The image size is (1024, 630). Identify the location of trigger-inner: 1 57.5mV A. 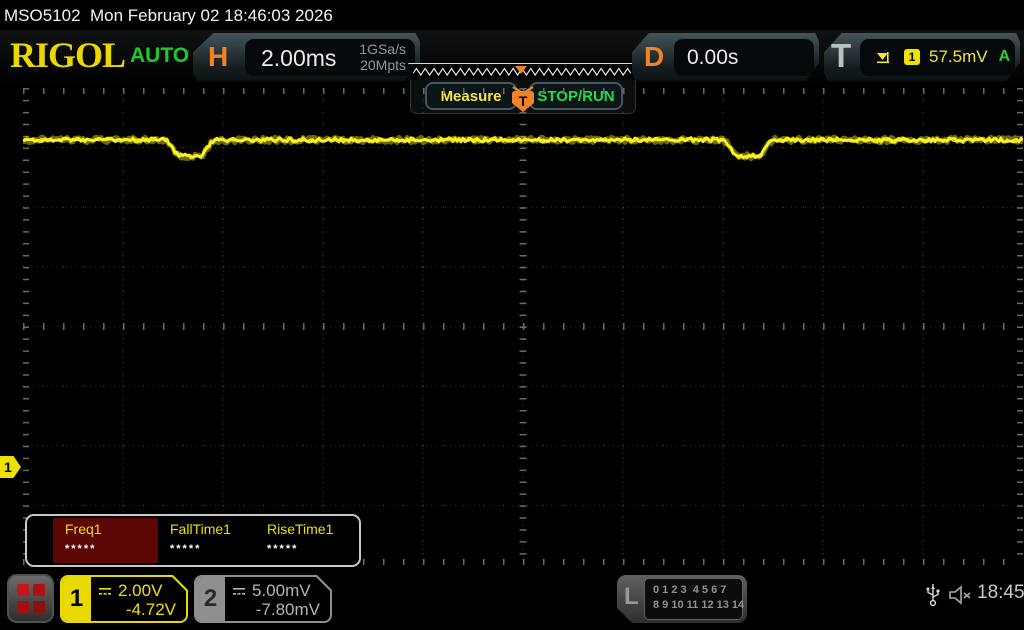
(937, 57).